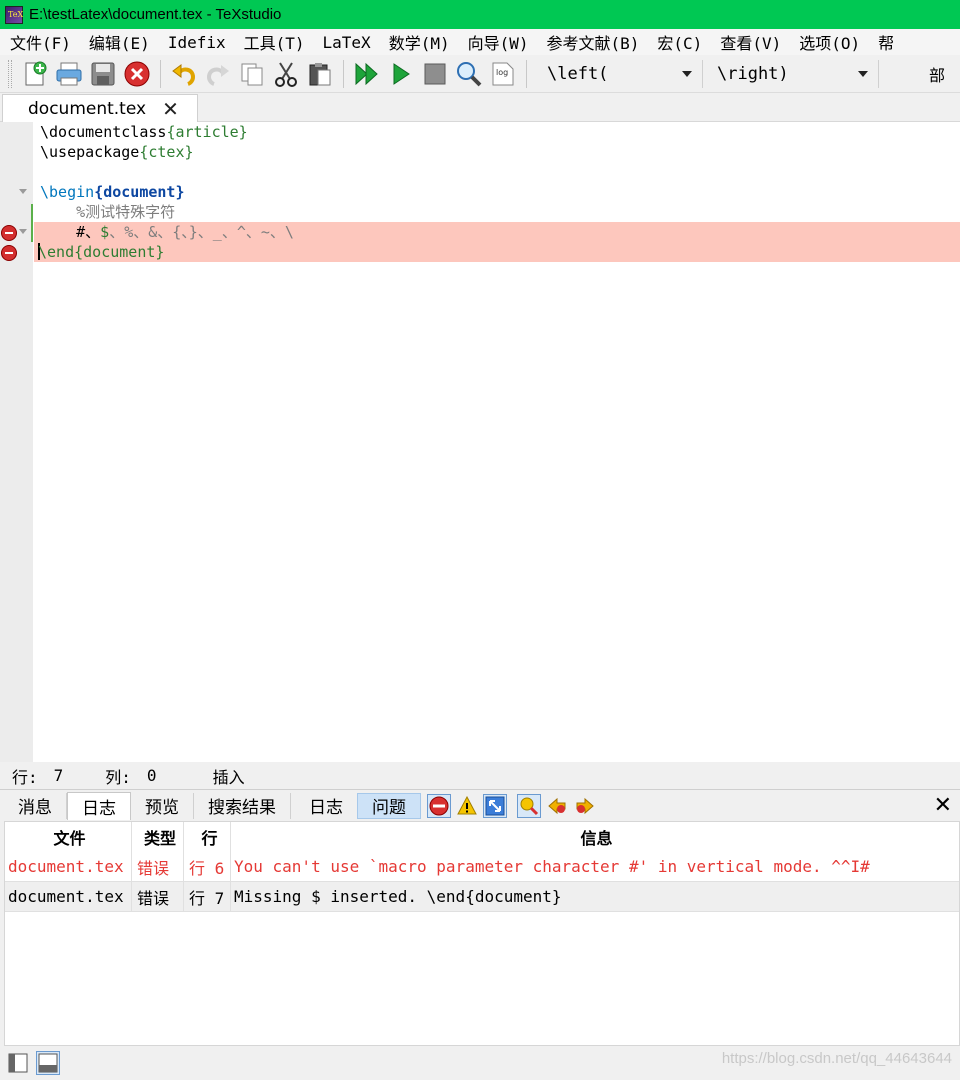  Describe the element at coordinates (35, 74) in the screenshot. I see `new-file-icon` at that location.